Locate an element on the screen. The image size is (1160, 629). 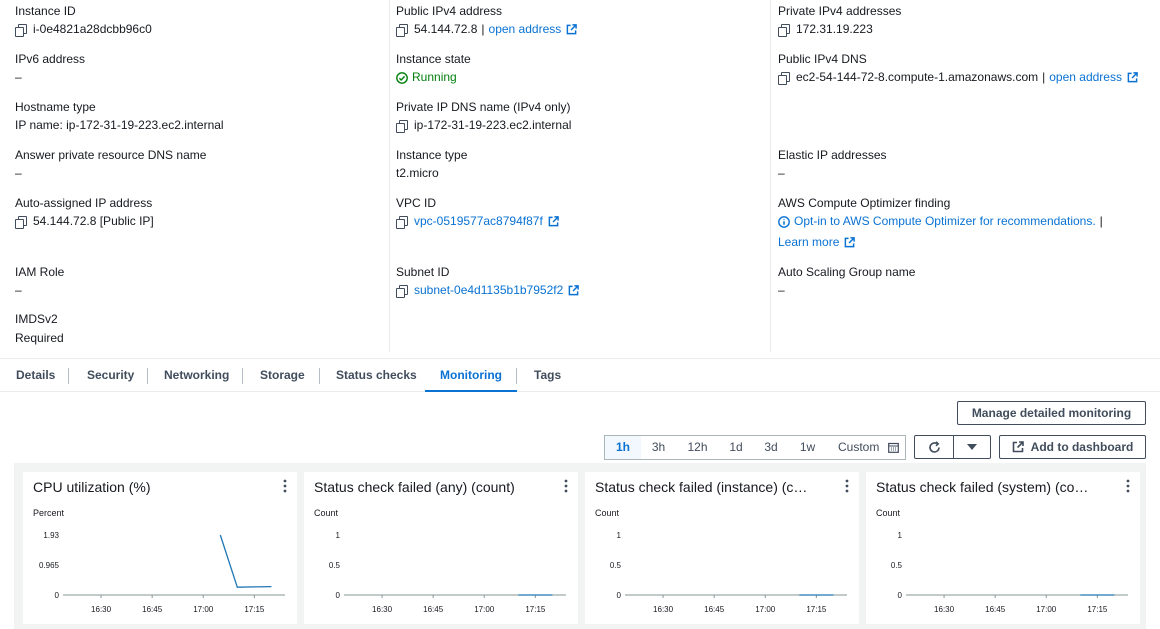
manage-detailed-monitoring-button: Manage detailed monitoring is located at coordinates (1051, 413).